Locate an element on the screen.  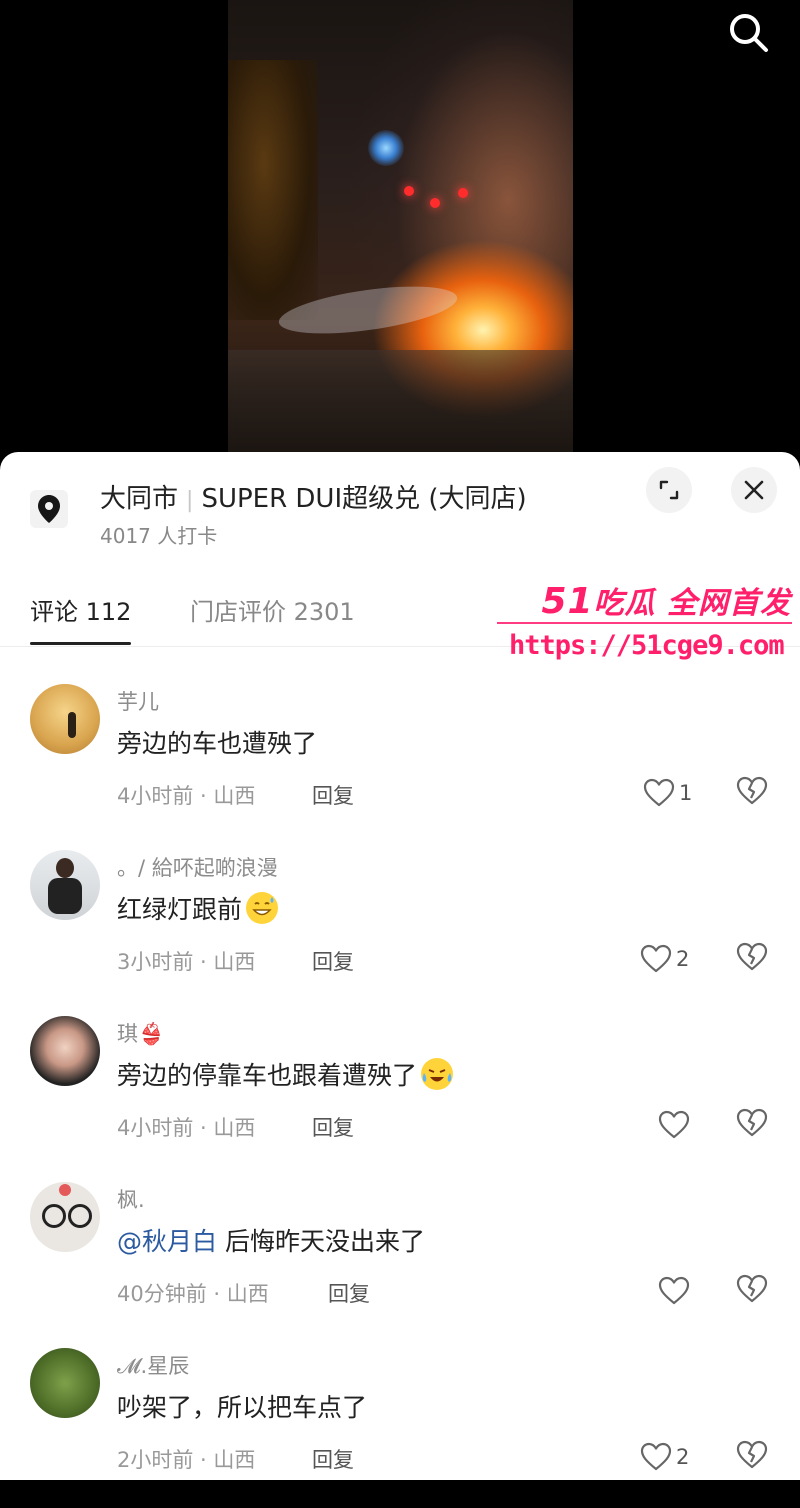
video-blue-light is located at coordinates (386, 148).